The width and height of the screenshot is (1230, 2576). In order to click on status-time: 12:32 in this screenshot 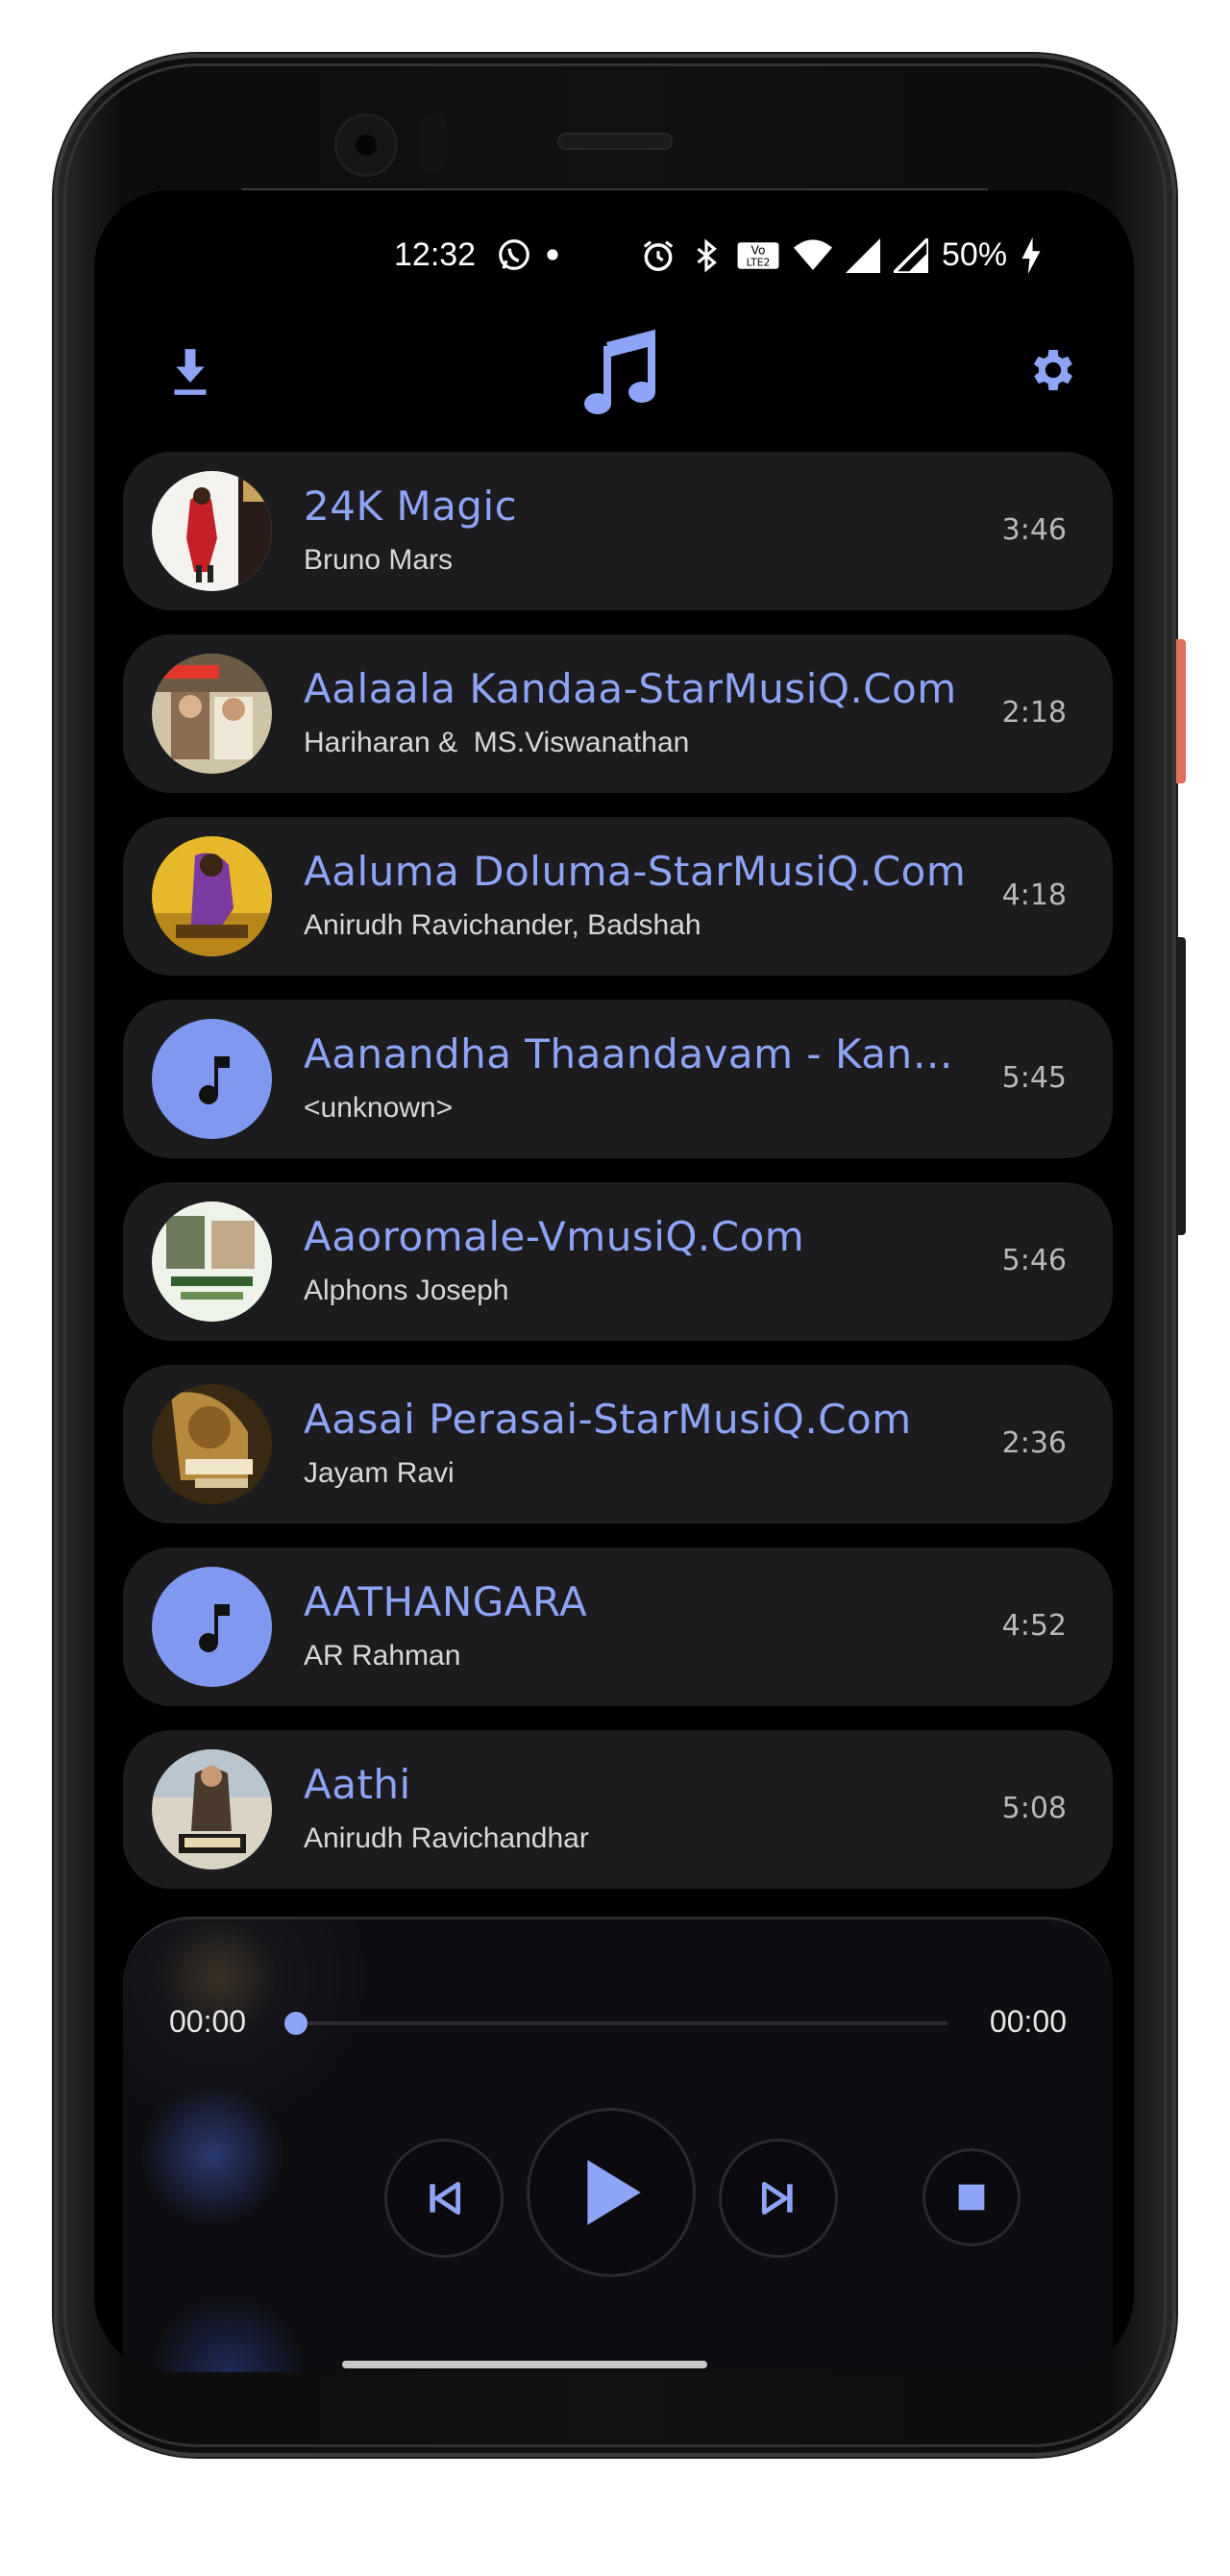, I will do `click(436, 255)`.